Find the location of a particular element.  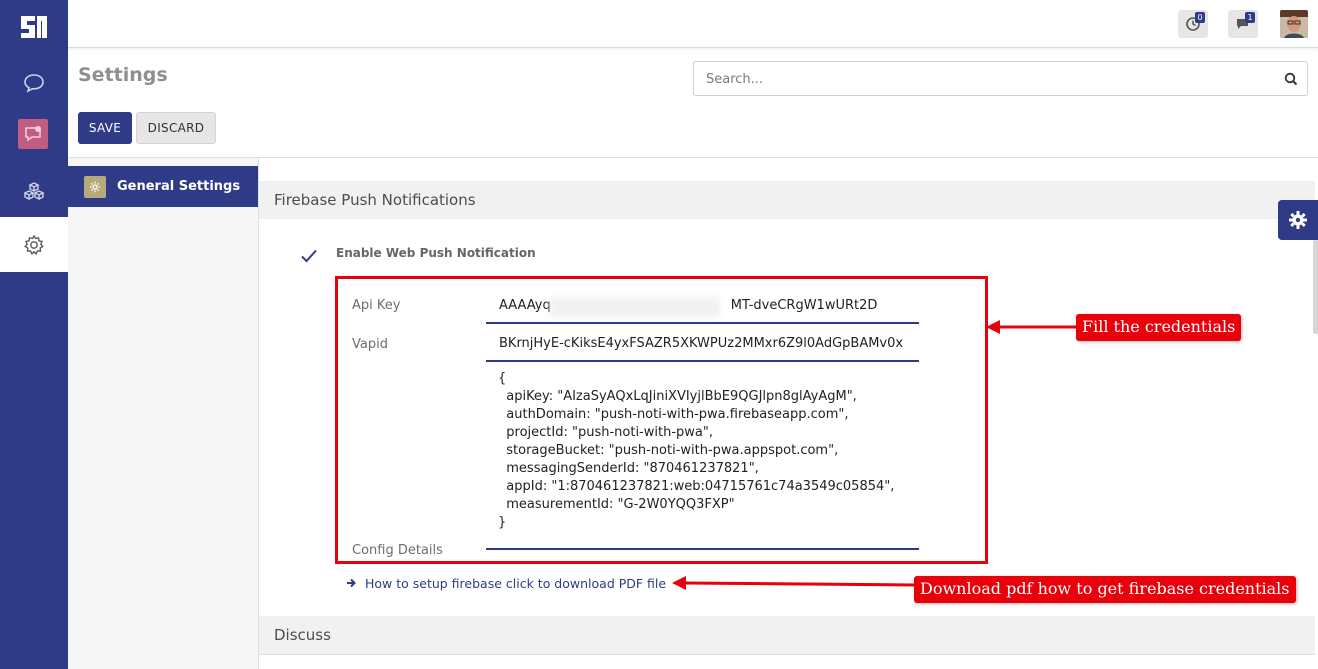

scrollbar is located at coordinates (1315, 287).